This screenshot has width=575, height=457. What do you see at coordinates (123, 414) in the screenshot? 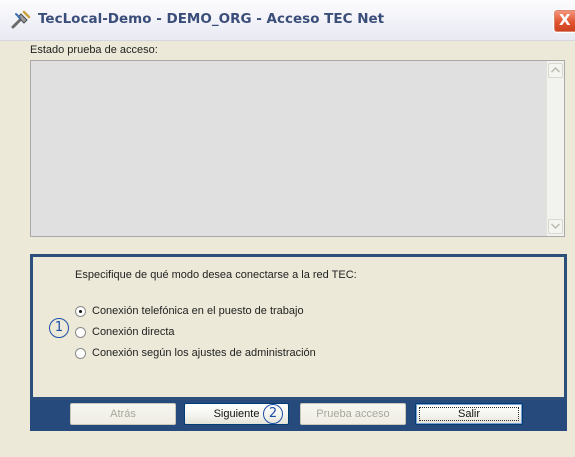
I see `back-button: Atrás` at bounding box center [123, 414].